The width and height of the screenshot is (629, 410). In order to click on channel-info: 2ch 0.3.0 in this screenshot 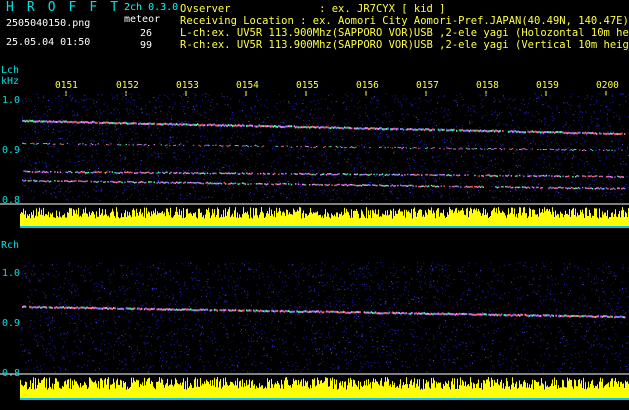, I will do `click(151, 7)`.